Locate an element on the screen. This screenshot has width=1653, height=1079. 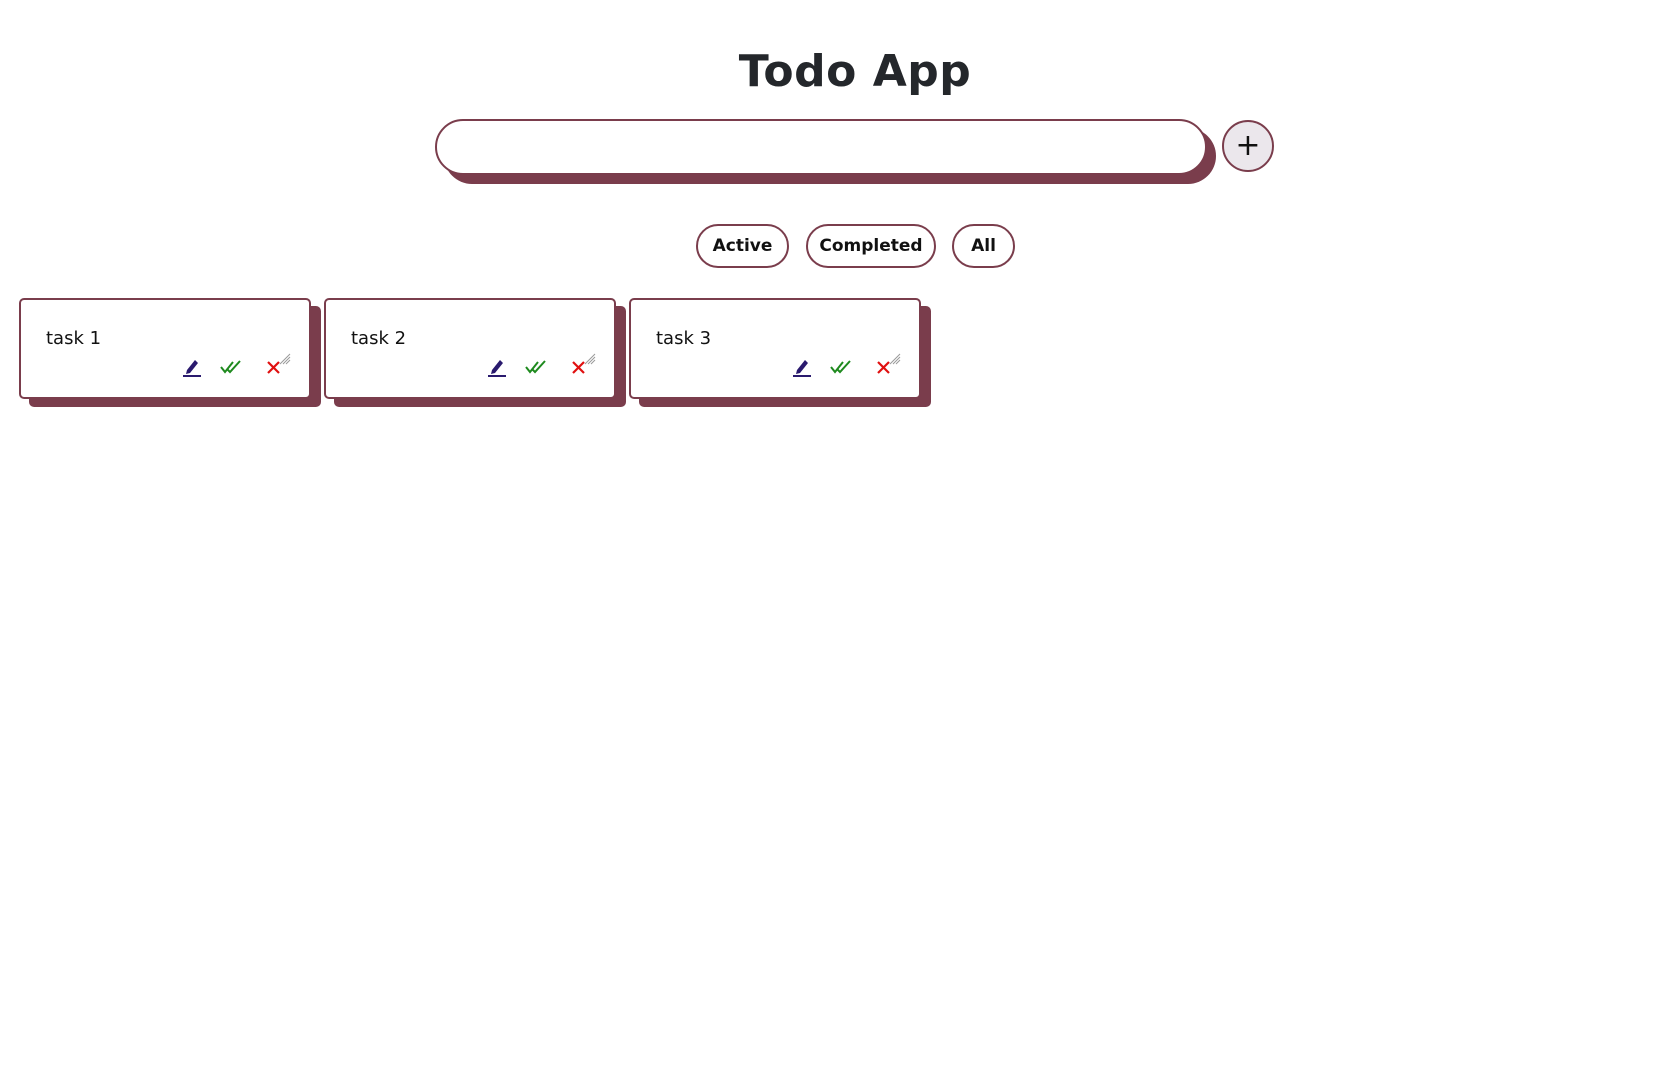
task-card-body: task 2 is located at coordinates (470, 348).